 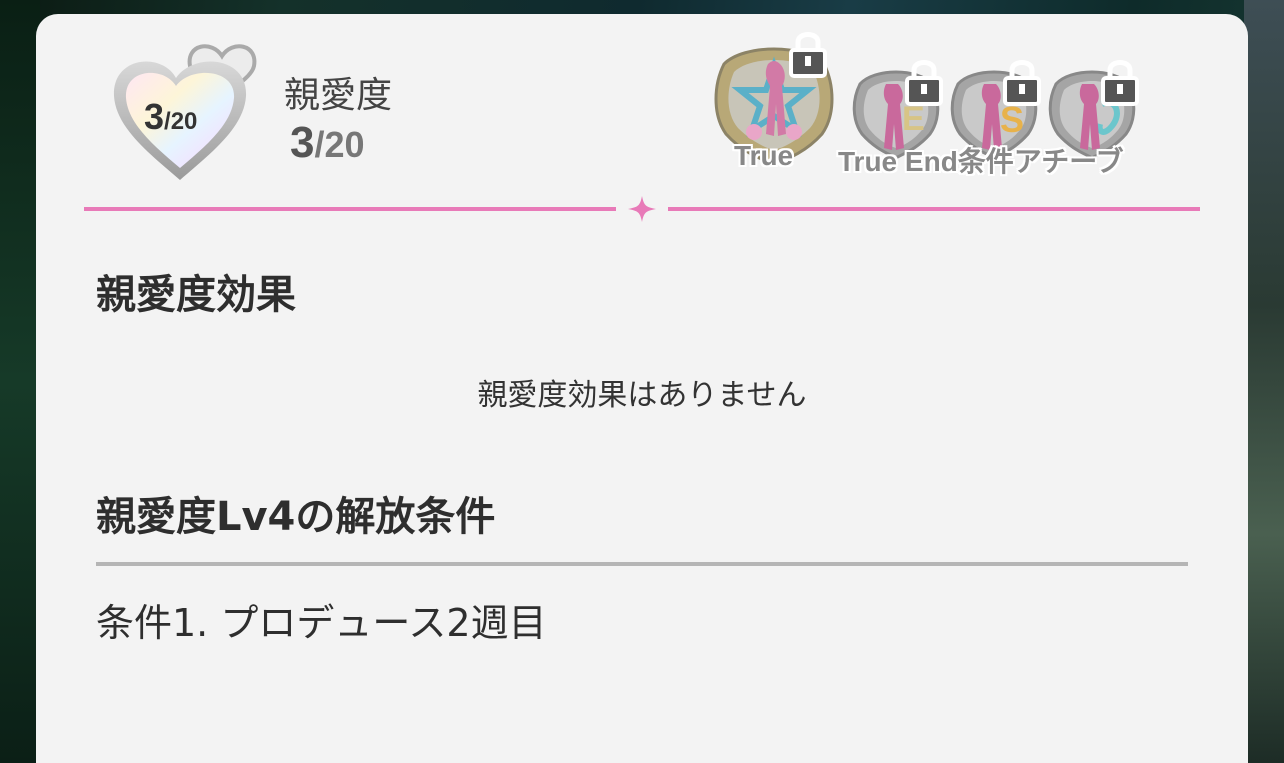 What do you see at coordinates (642, 564) in the screenshot?
I see `condition-divider` at bounding box center [642, 564].